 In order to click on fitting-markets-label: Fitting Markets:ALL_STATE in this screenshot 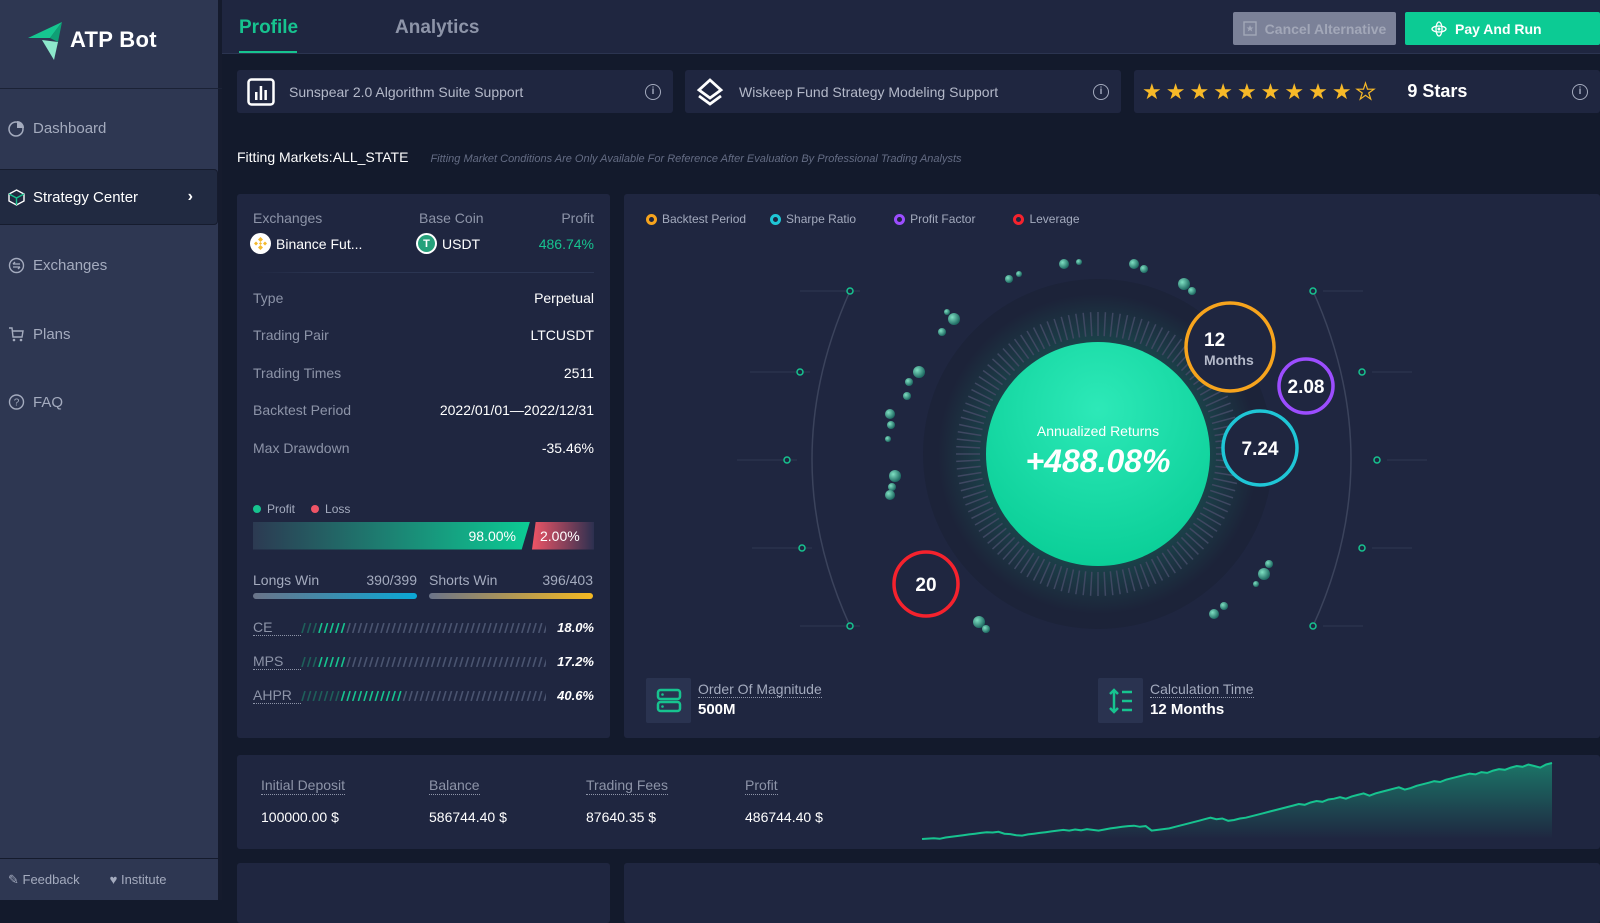, I will do `click(323, 157)`.